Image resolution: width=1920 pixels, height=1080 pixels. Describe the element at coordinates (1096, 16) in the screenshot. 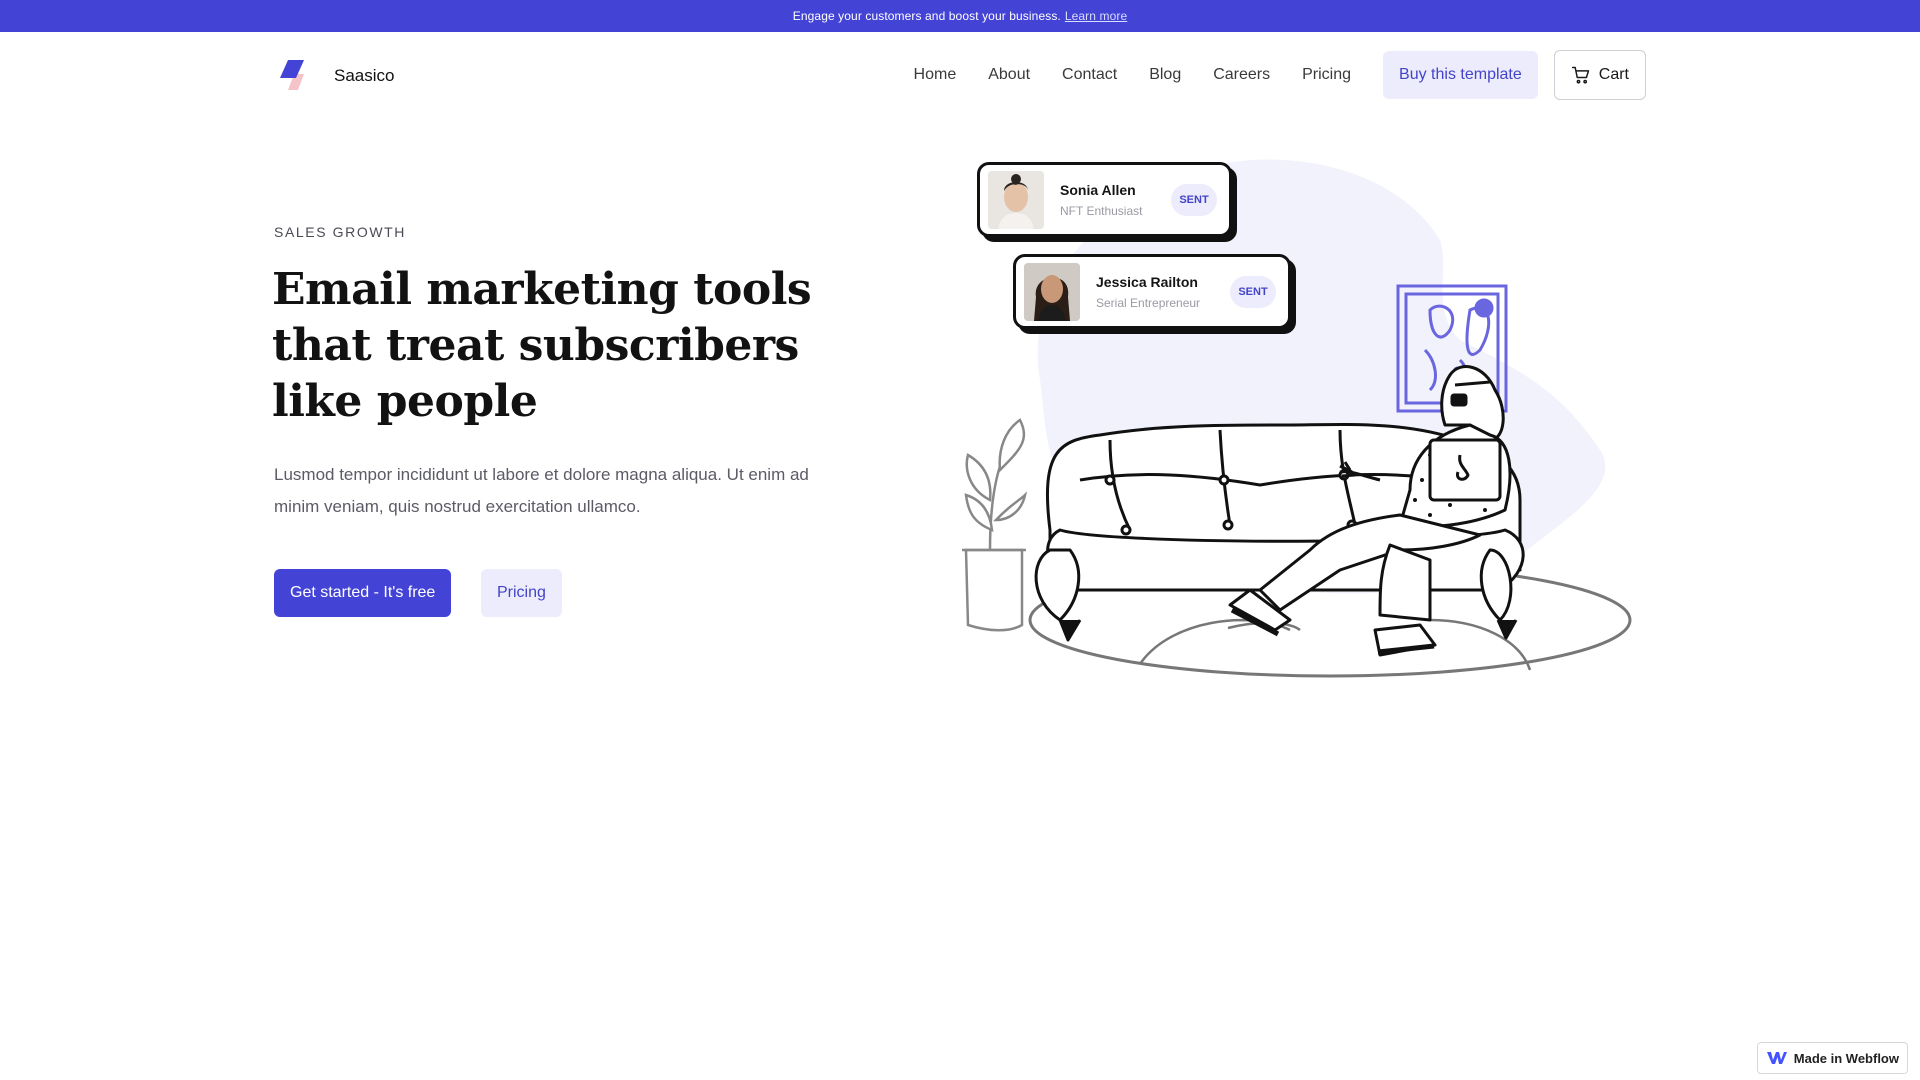

I see `learn-more-link: Learn more` at that location.